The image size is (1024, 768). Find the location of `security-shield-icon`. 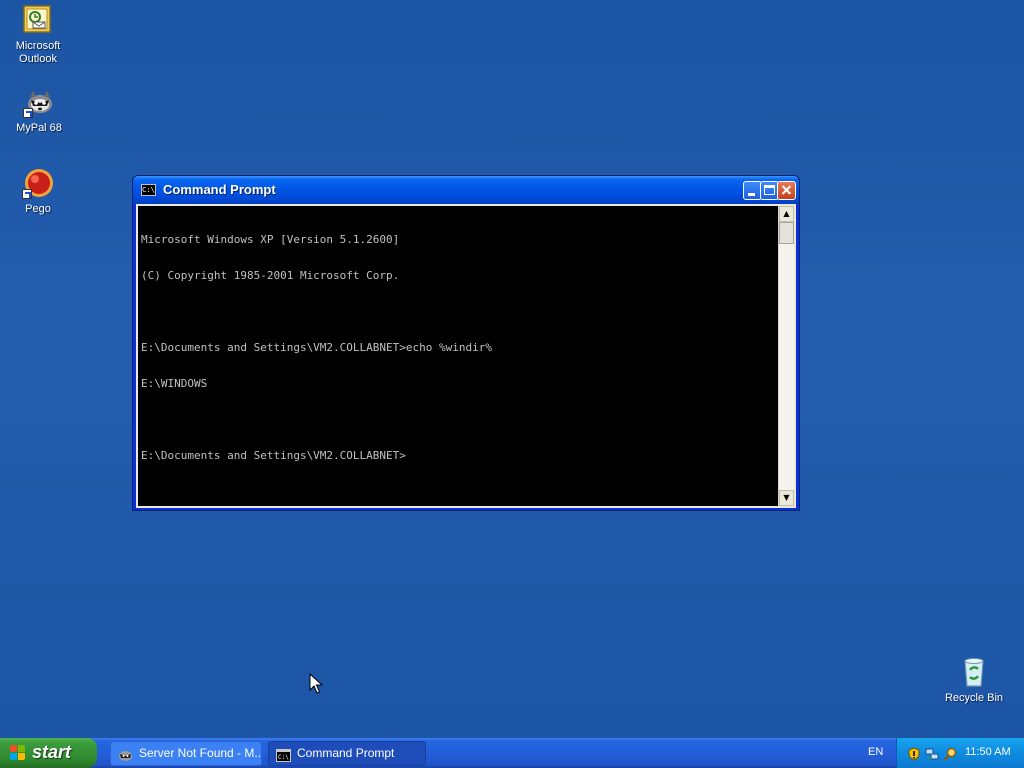

security-shield-icon is located at coordinates (914, 753).